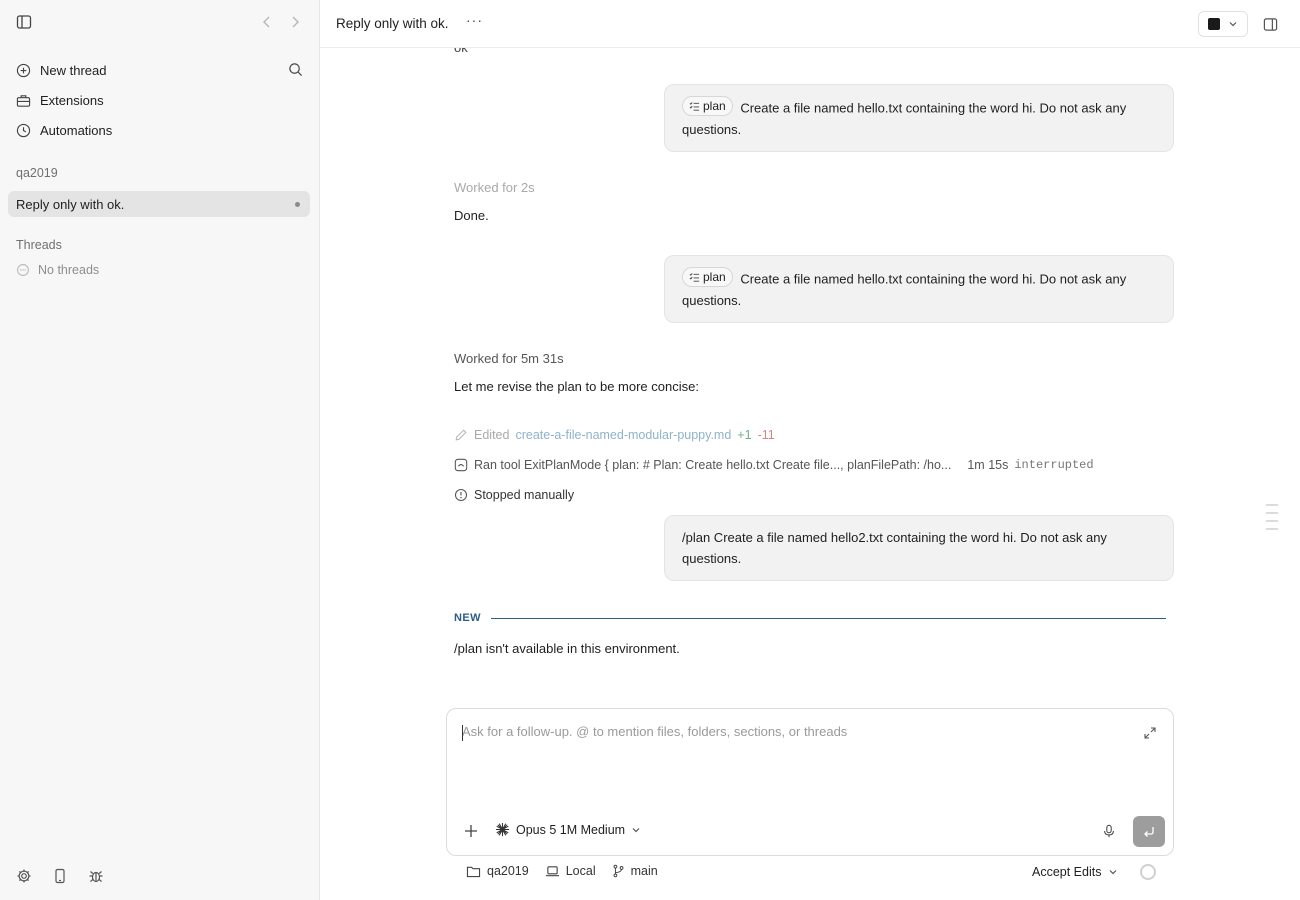 This screenshot has height=900, width=1300. I want to click on tool-status: interrupted, so click(1054, 465).